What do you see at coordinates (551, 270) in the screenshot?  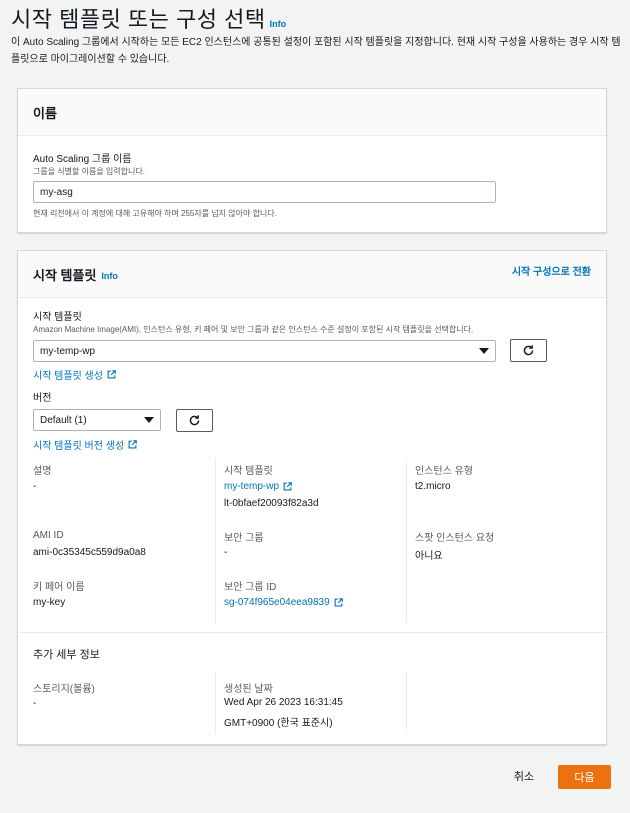 I see `switch-to-launch-config-link: 시작 구성으로 전환` at bounding box center [551, 270].